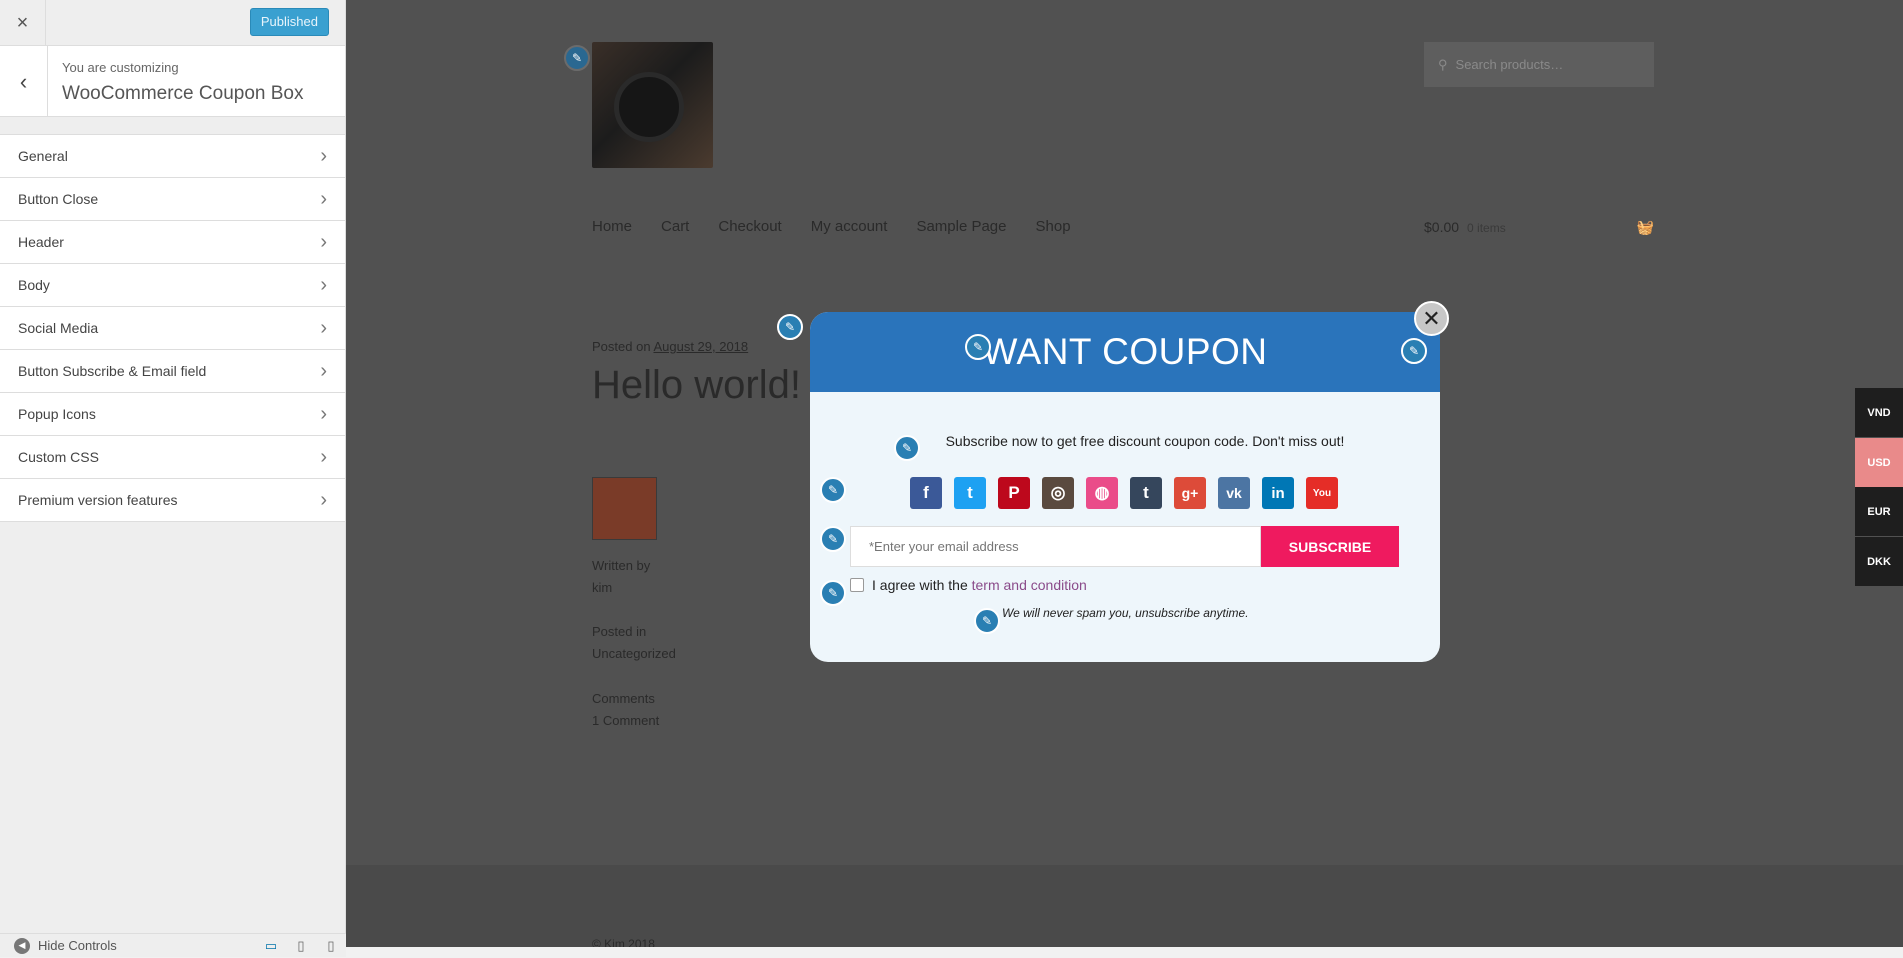  Describe the element at coordinates (172, 414) in the screenshot. I see `sidebar-item-popup-icons: Popup Icons ›` at that location.